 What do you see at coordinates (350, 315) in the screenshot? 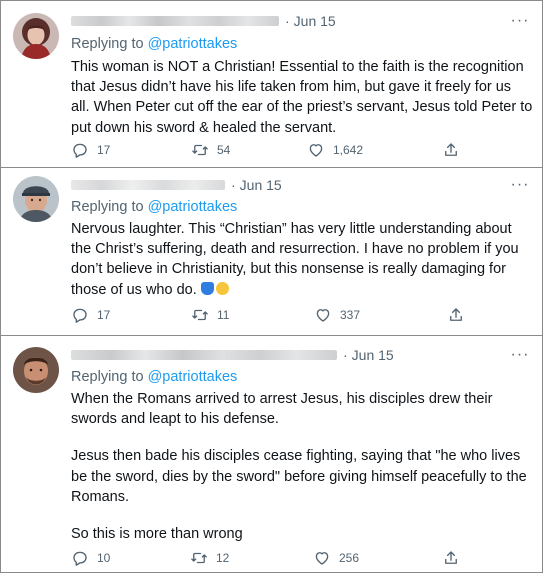
I see `like-count: 337` at bounding box center [350, 315].